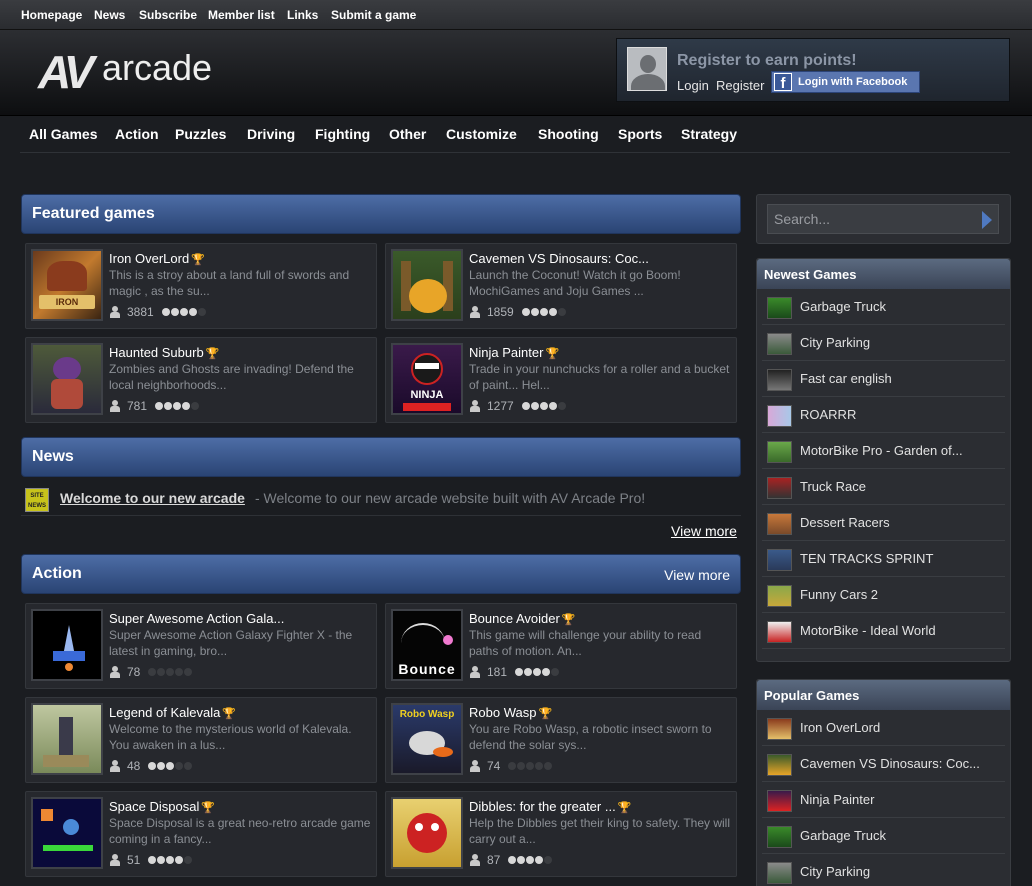  Describe the element at coordinates (883, 595) in the screenshot. I see `list-item: Funny Cars 2` at that location.